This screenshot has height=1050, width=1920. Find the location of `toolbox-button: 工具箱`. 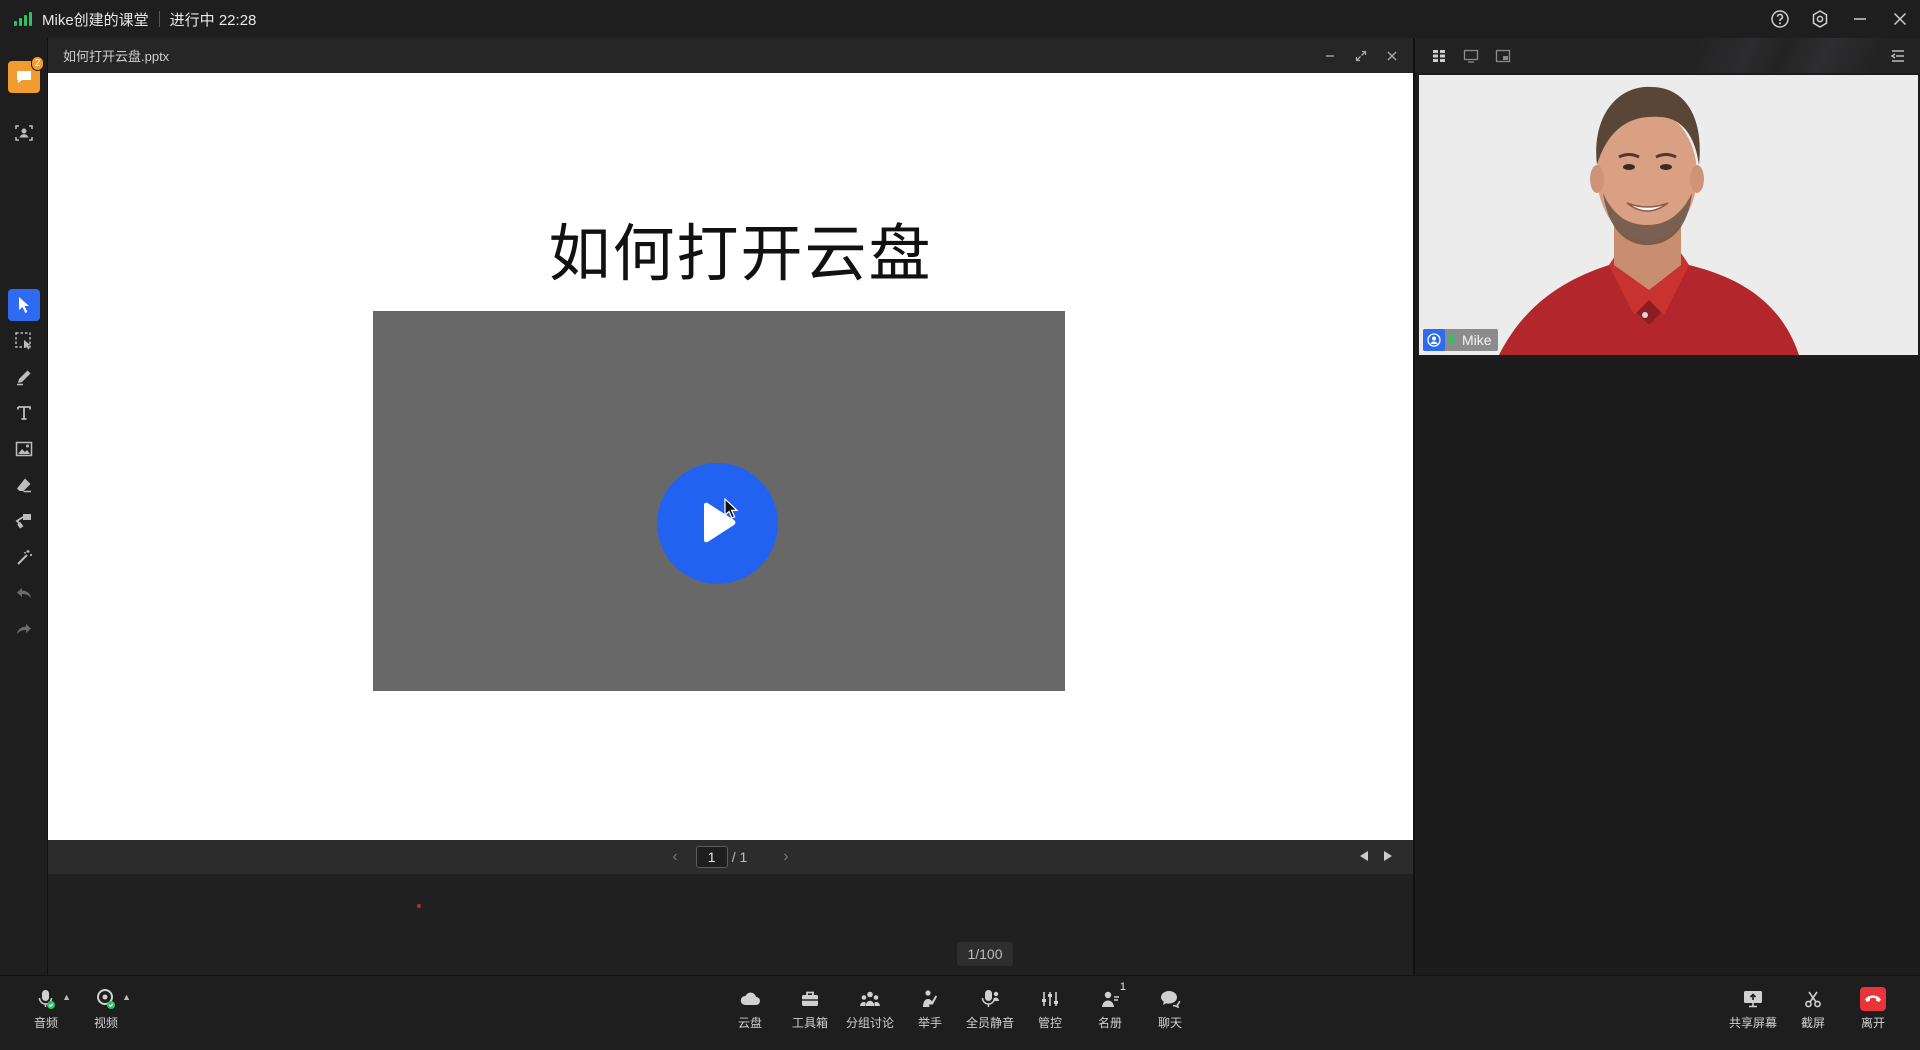

toolbox-button: 工具箱 is located at coordinates (810, 1011).